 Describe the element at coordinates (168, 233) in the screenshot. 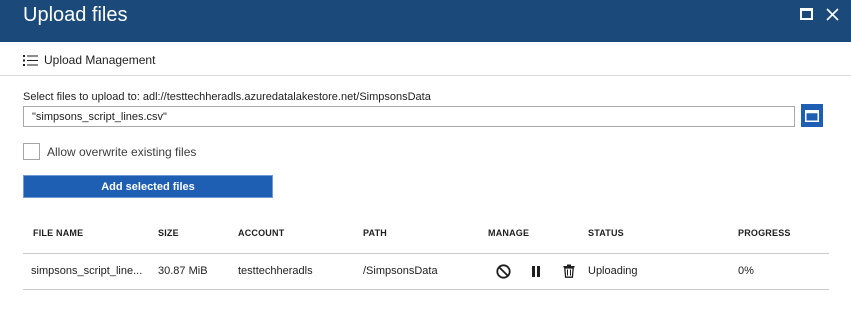

I see `header-size: SIZE` at that location.